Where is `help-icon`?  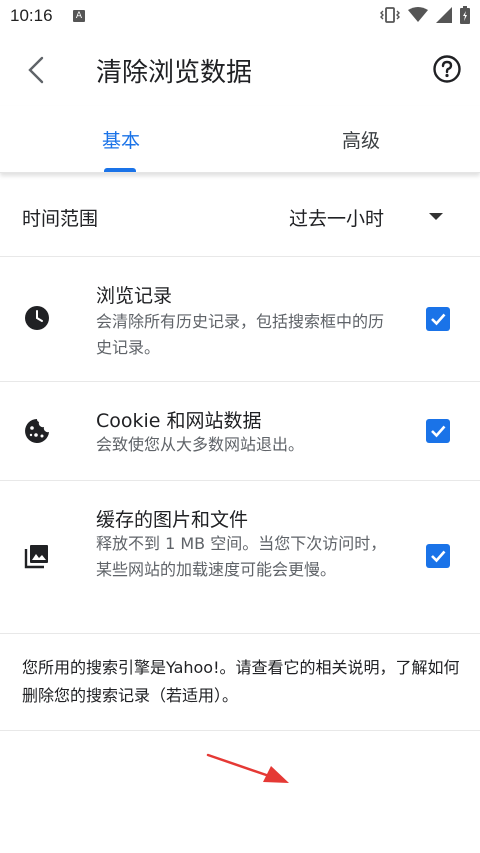
help-icon is located at coordinates (447, 69).